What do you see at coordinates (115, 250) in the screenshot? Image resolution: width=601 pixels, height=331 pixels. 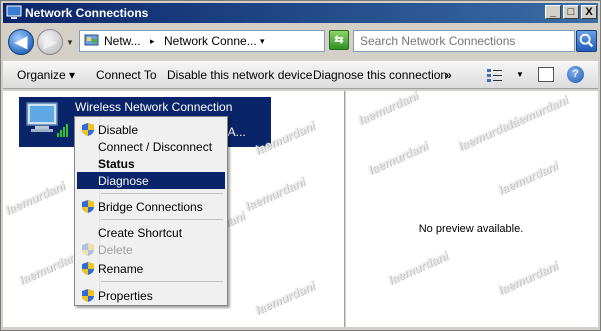 I see `menu-item-label: Delete` at bounding box center [115, 250].